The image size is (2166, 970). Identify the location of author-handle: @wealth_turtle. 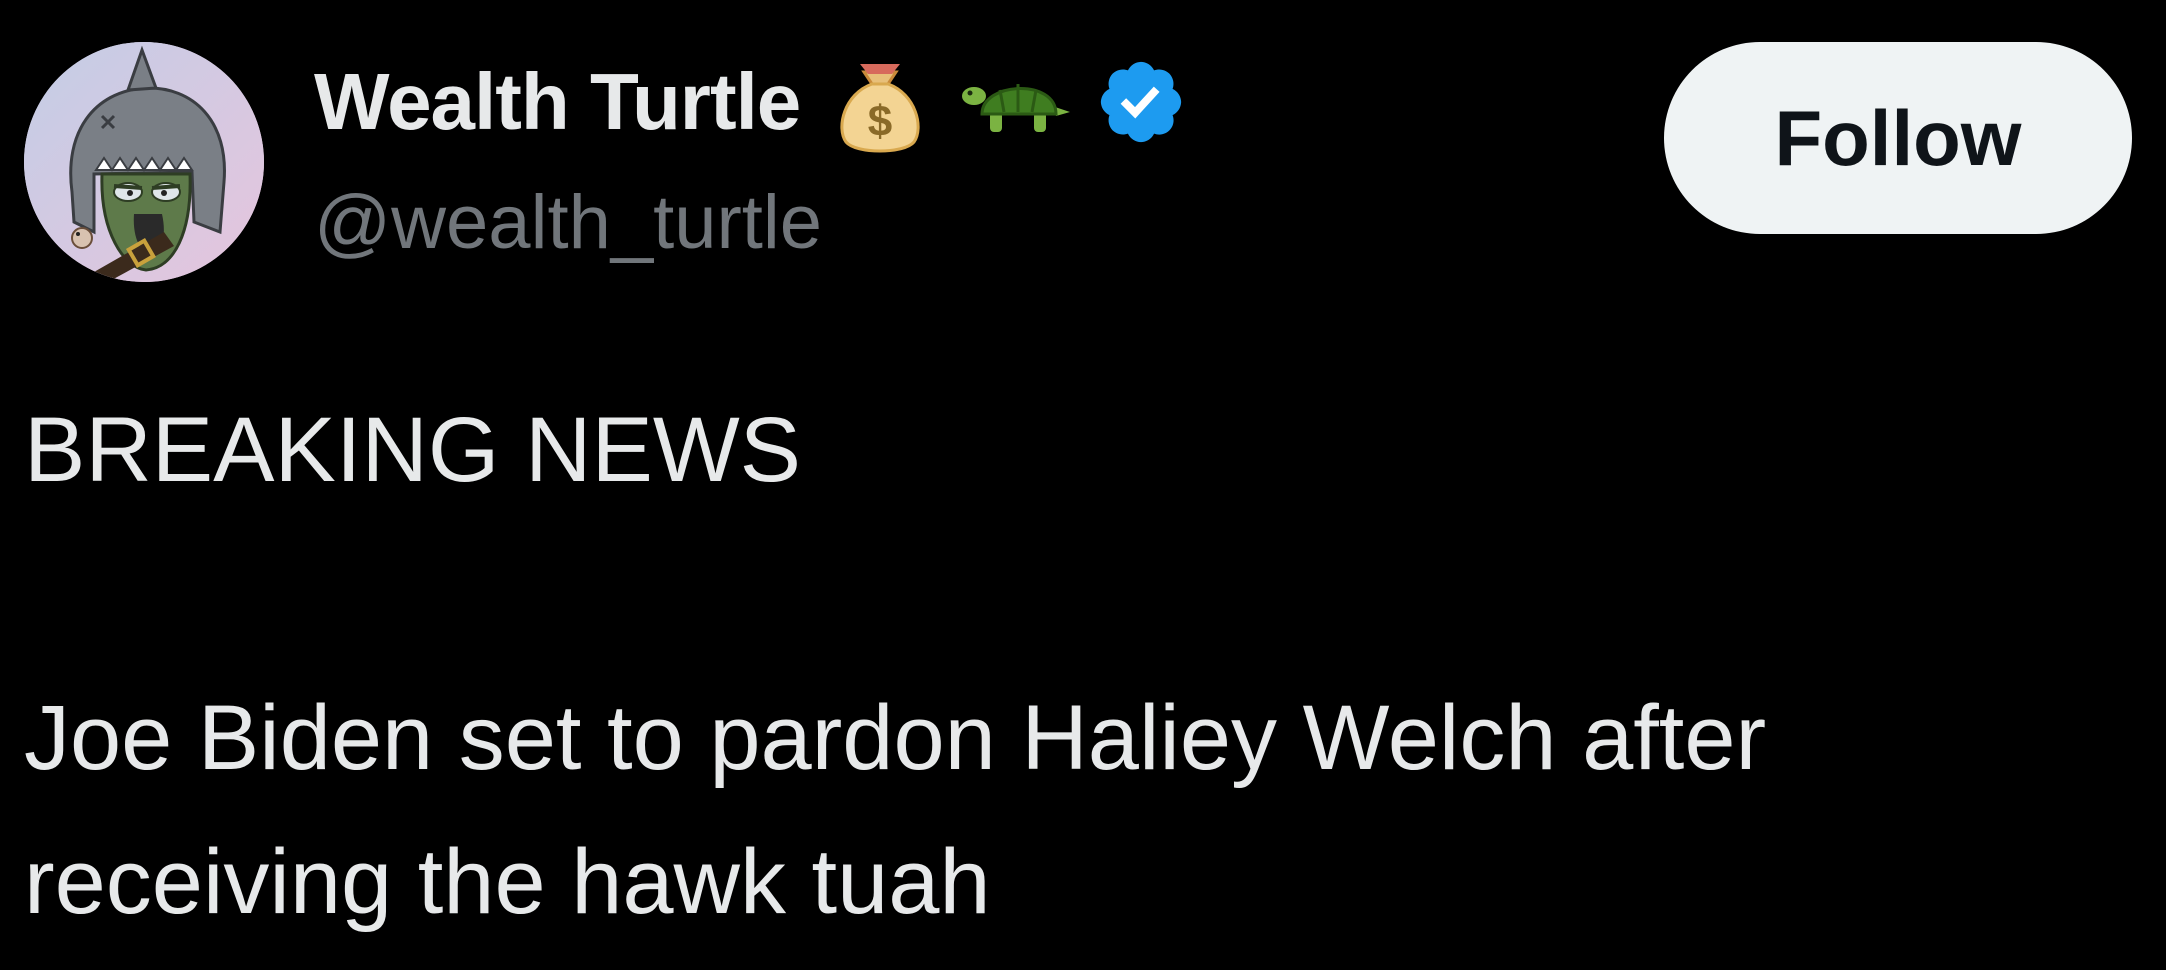
(568, 223).